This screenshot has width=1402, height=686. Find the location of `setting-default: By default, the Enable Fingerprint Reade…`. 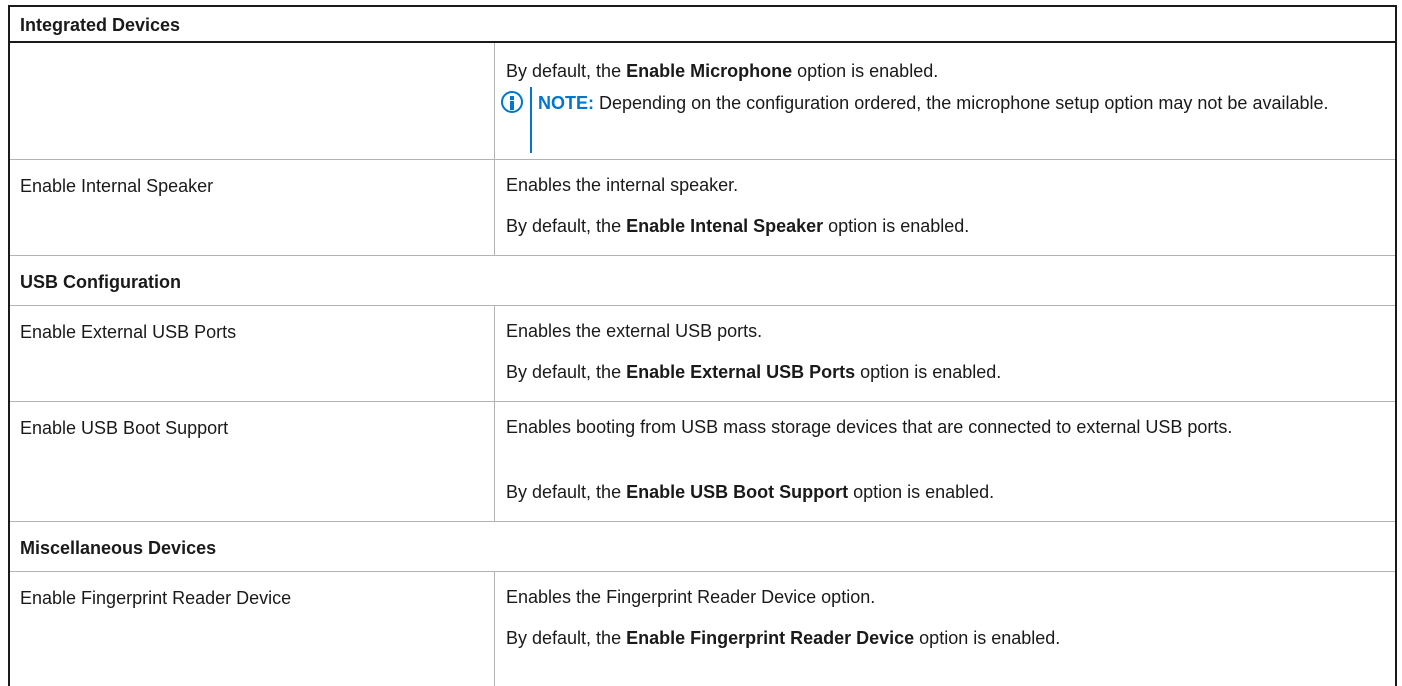

setting-default: By default, the Enable Fingerprint Reade… is located at coordinates (783, 638).